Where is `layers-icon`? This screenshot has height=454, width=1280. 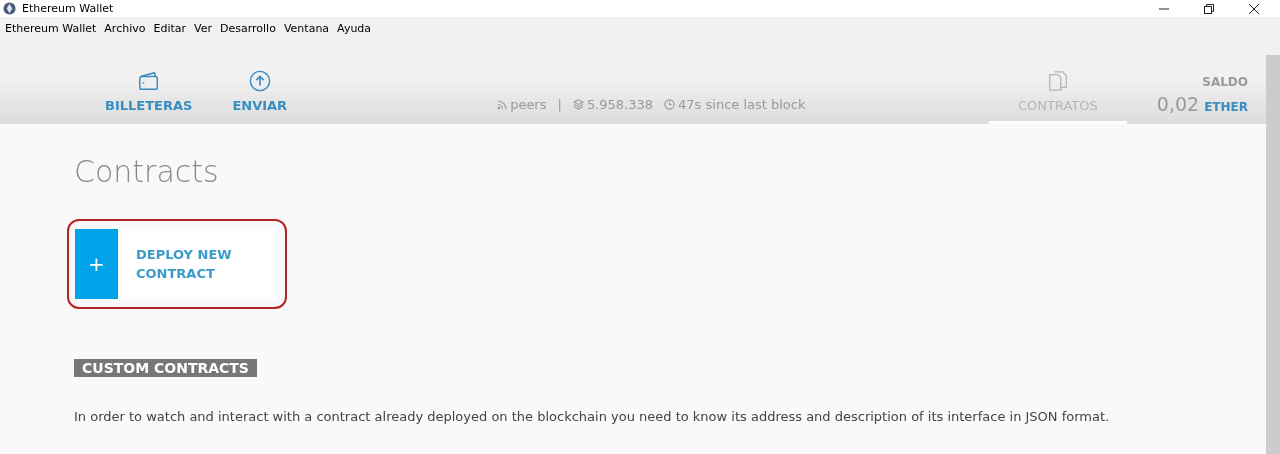
layers-icon is located at coordinates (578, 104).